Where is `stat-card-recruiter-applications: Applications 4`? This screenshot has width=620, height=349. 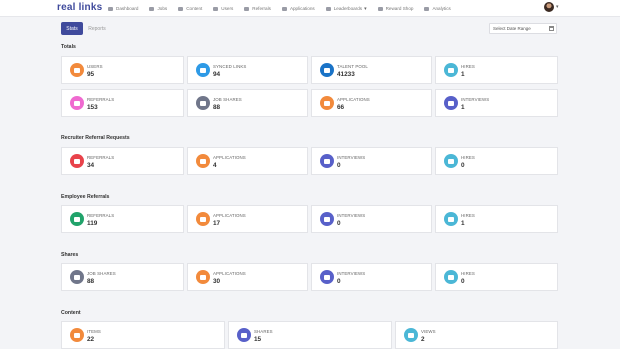 stat-card-recruiter-applications: Applications 4 is located at coordinates (247, 161).